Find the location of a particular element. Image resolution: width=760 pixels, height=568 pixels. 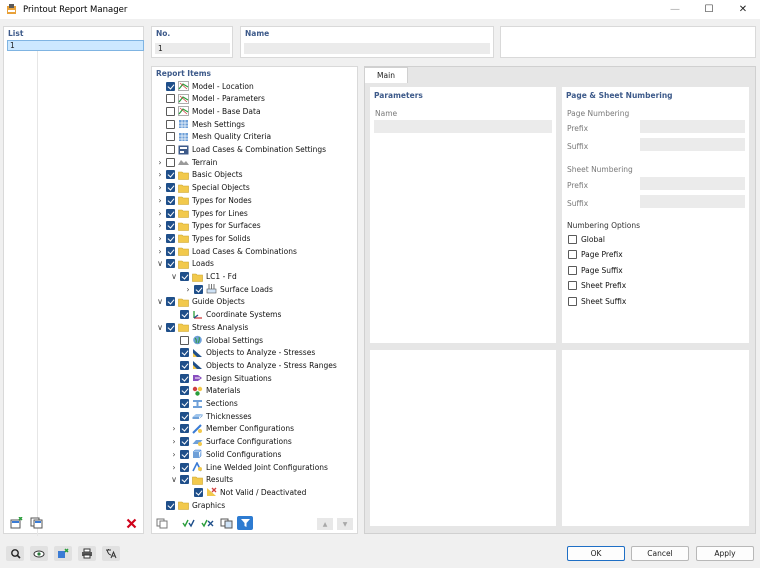

tree-item: › Types for Surfaces is located at coordinates (208, 226).